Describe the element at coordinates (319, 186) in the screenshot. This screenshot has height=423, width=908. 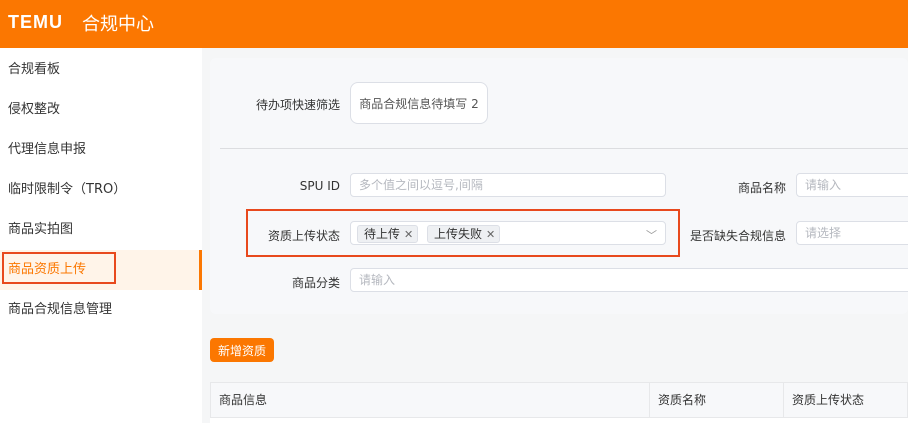
I see `spu-id-label: SPU ID` at that location.